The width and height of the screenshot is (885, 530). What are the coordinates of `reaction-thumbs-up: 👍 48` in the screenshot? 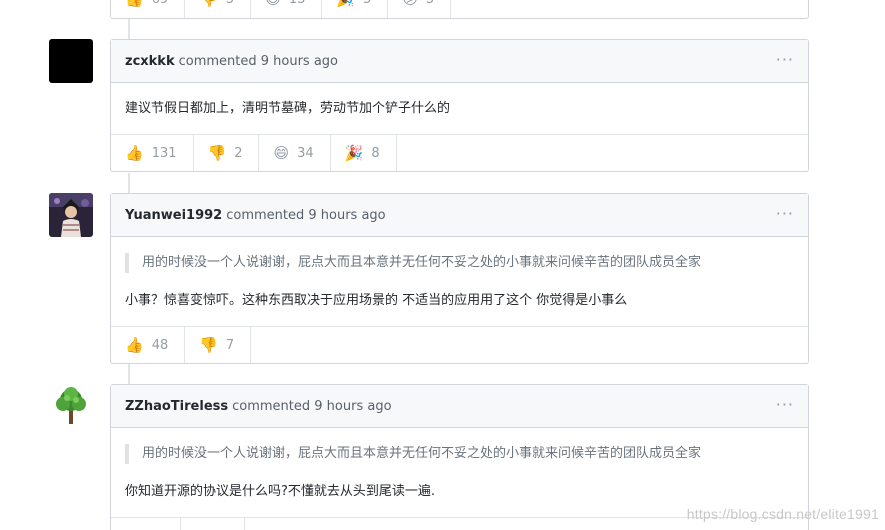 It's located at (148, 345).